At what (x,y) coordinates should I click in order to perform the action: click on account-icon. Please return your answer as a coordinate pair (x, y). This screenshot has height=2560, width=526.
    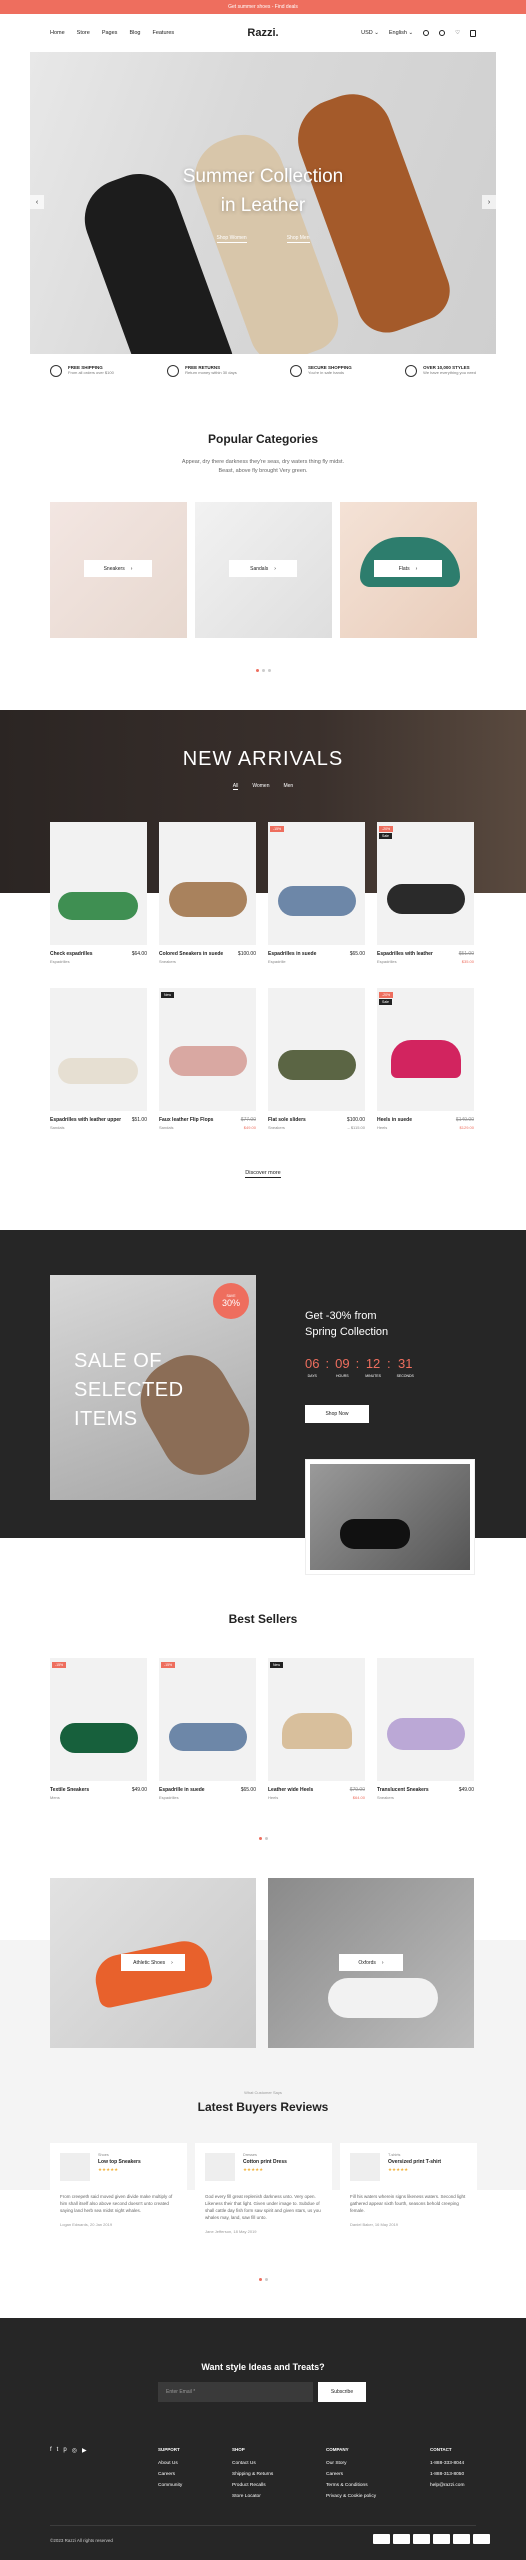
    Looking at the image, I should click on (442, 33).